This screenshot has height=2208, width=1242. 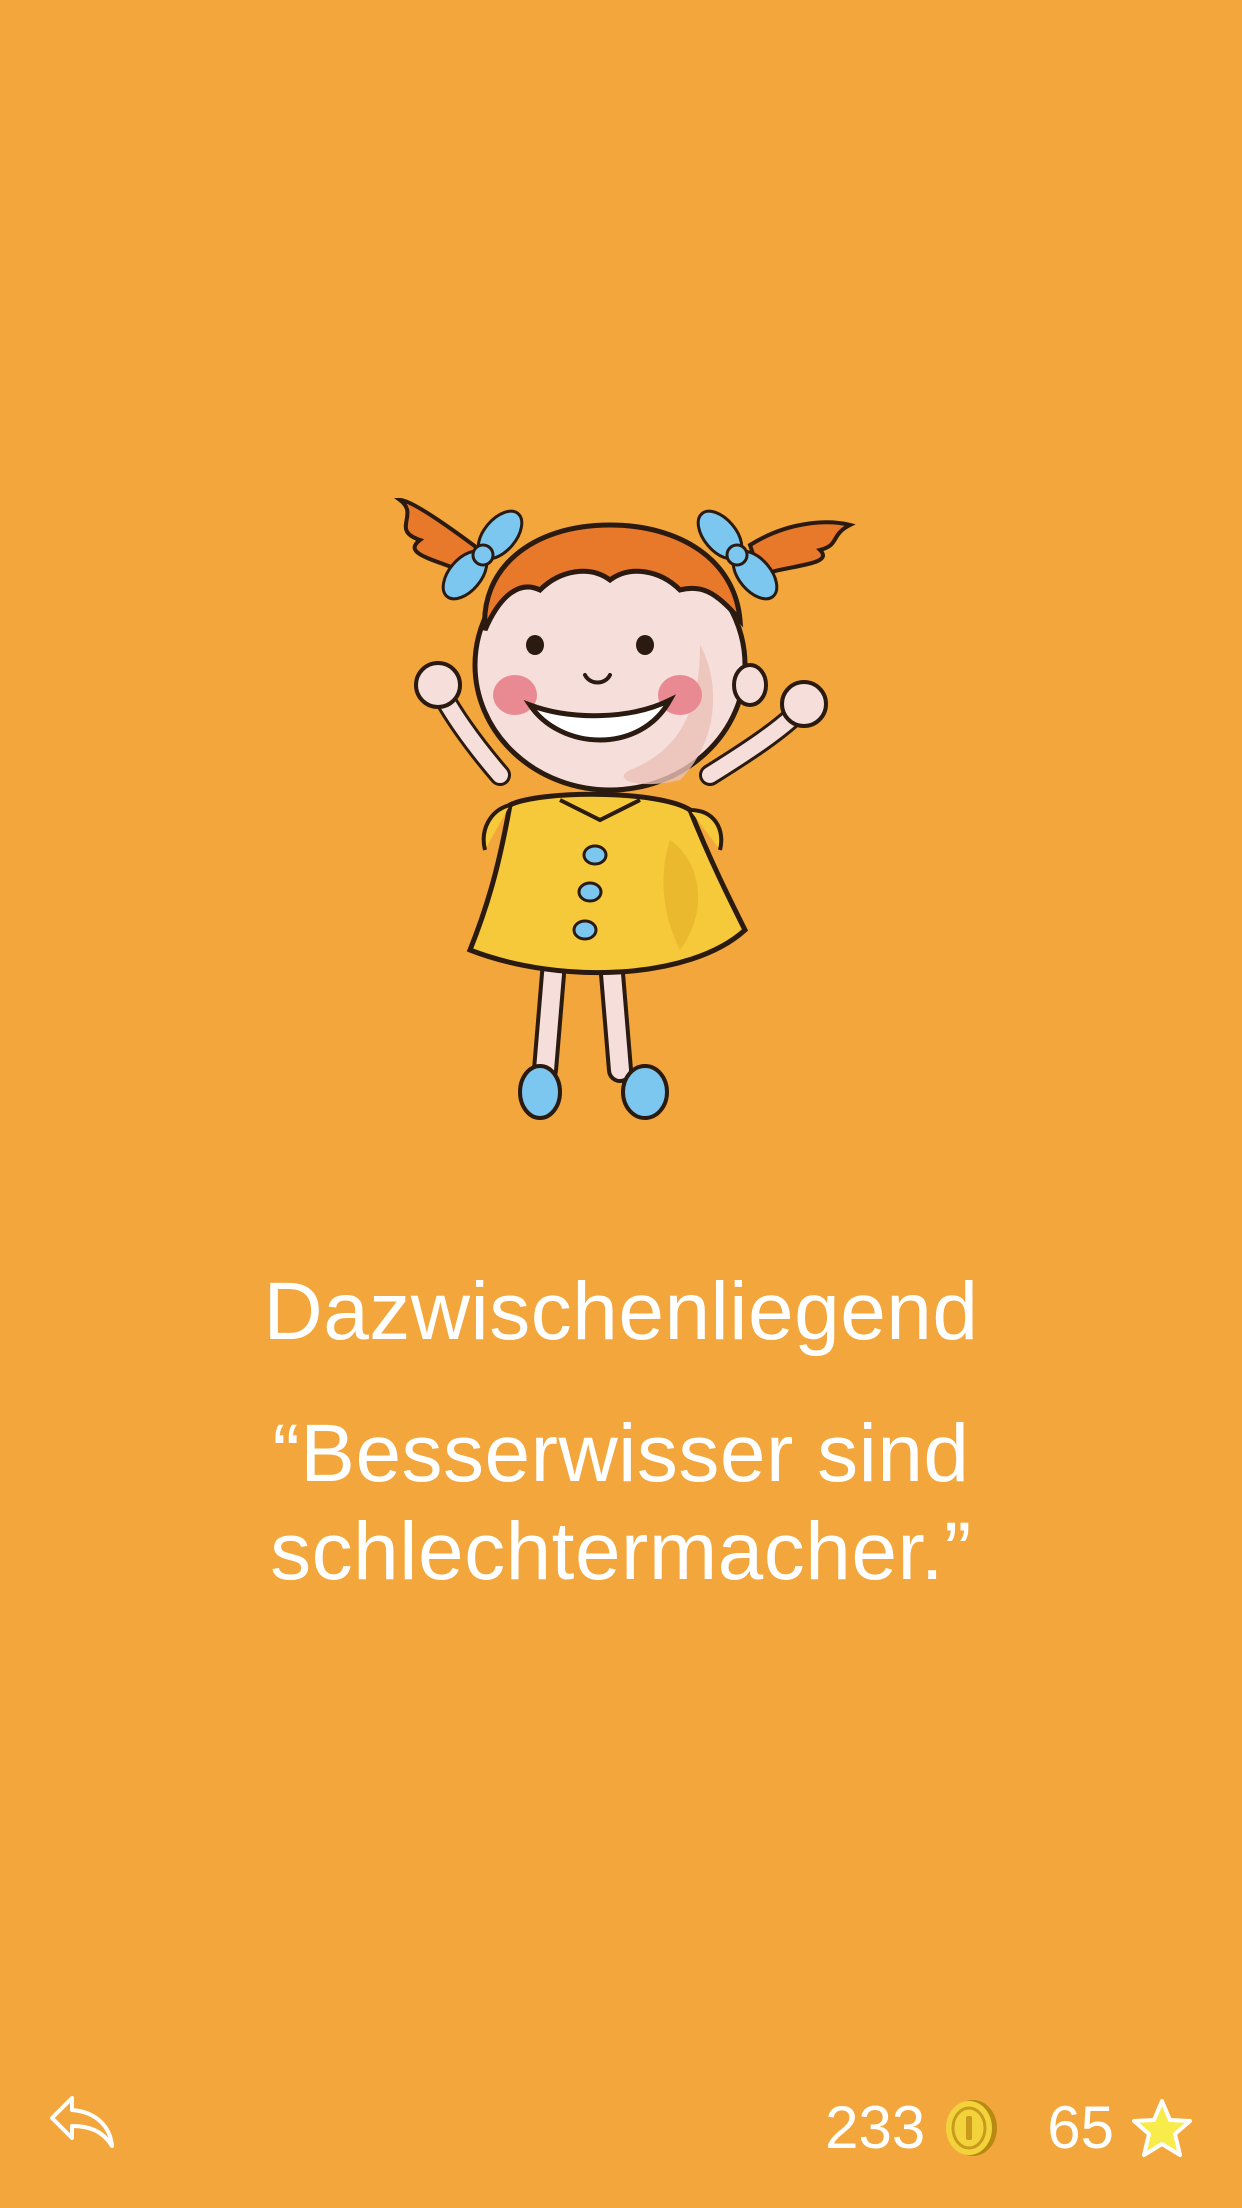 What do you see at coordinates (630, 810) in the screenshot?
I see `character-illustration` at bounding box center [630, 810].